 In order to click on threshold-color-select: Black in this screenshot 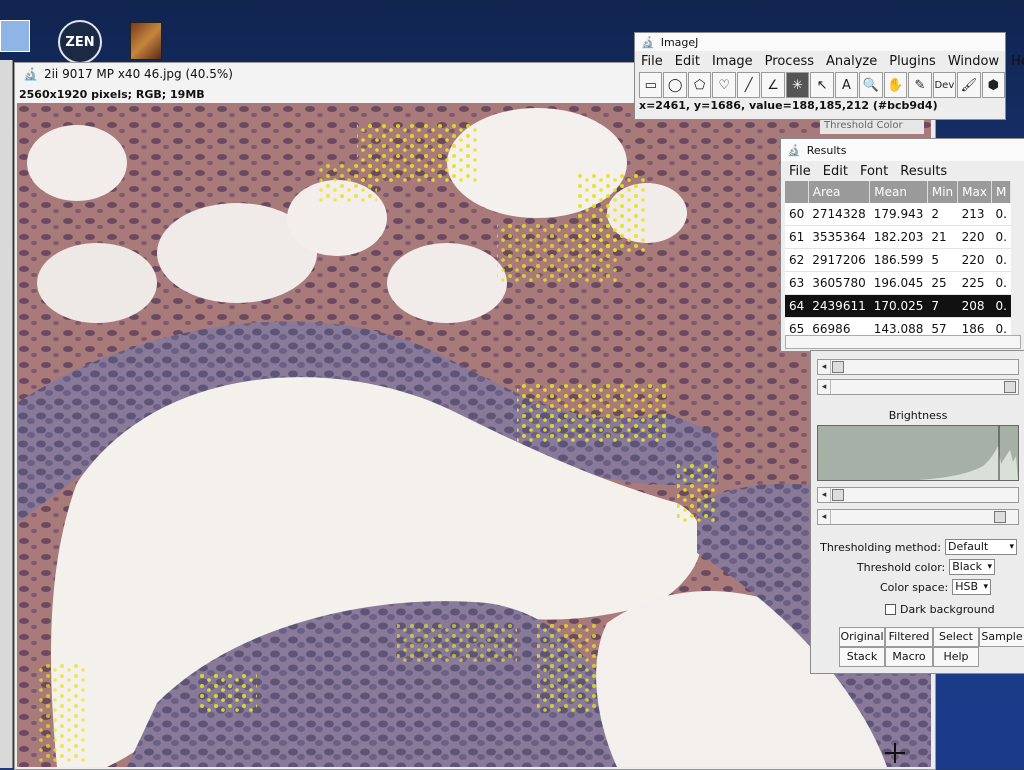, I will do `click(972, 567)`.